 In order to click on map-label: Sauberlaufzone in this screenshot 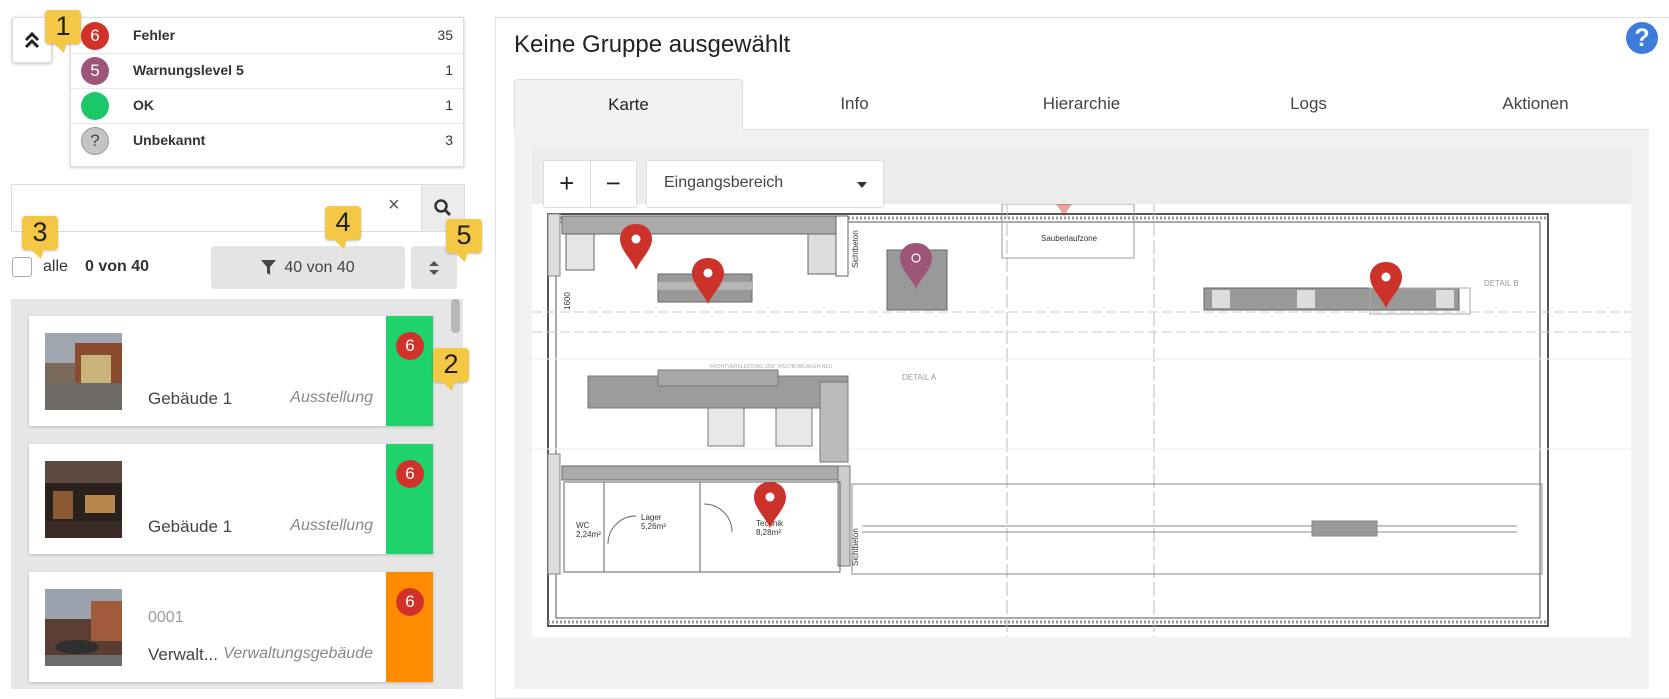, I will do `click(1069, 238)`.